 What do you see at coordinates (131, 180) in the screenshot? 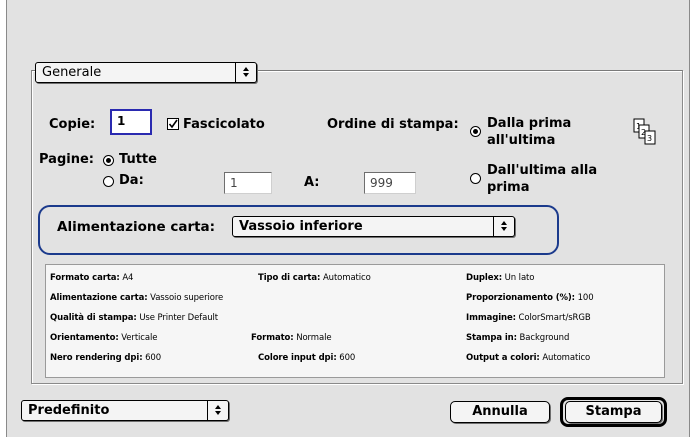
I see `pages-from-label: Da:` at bounding box center [131, 180].